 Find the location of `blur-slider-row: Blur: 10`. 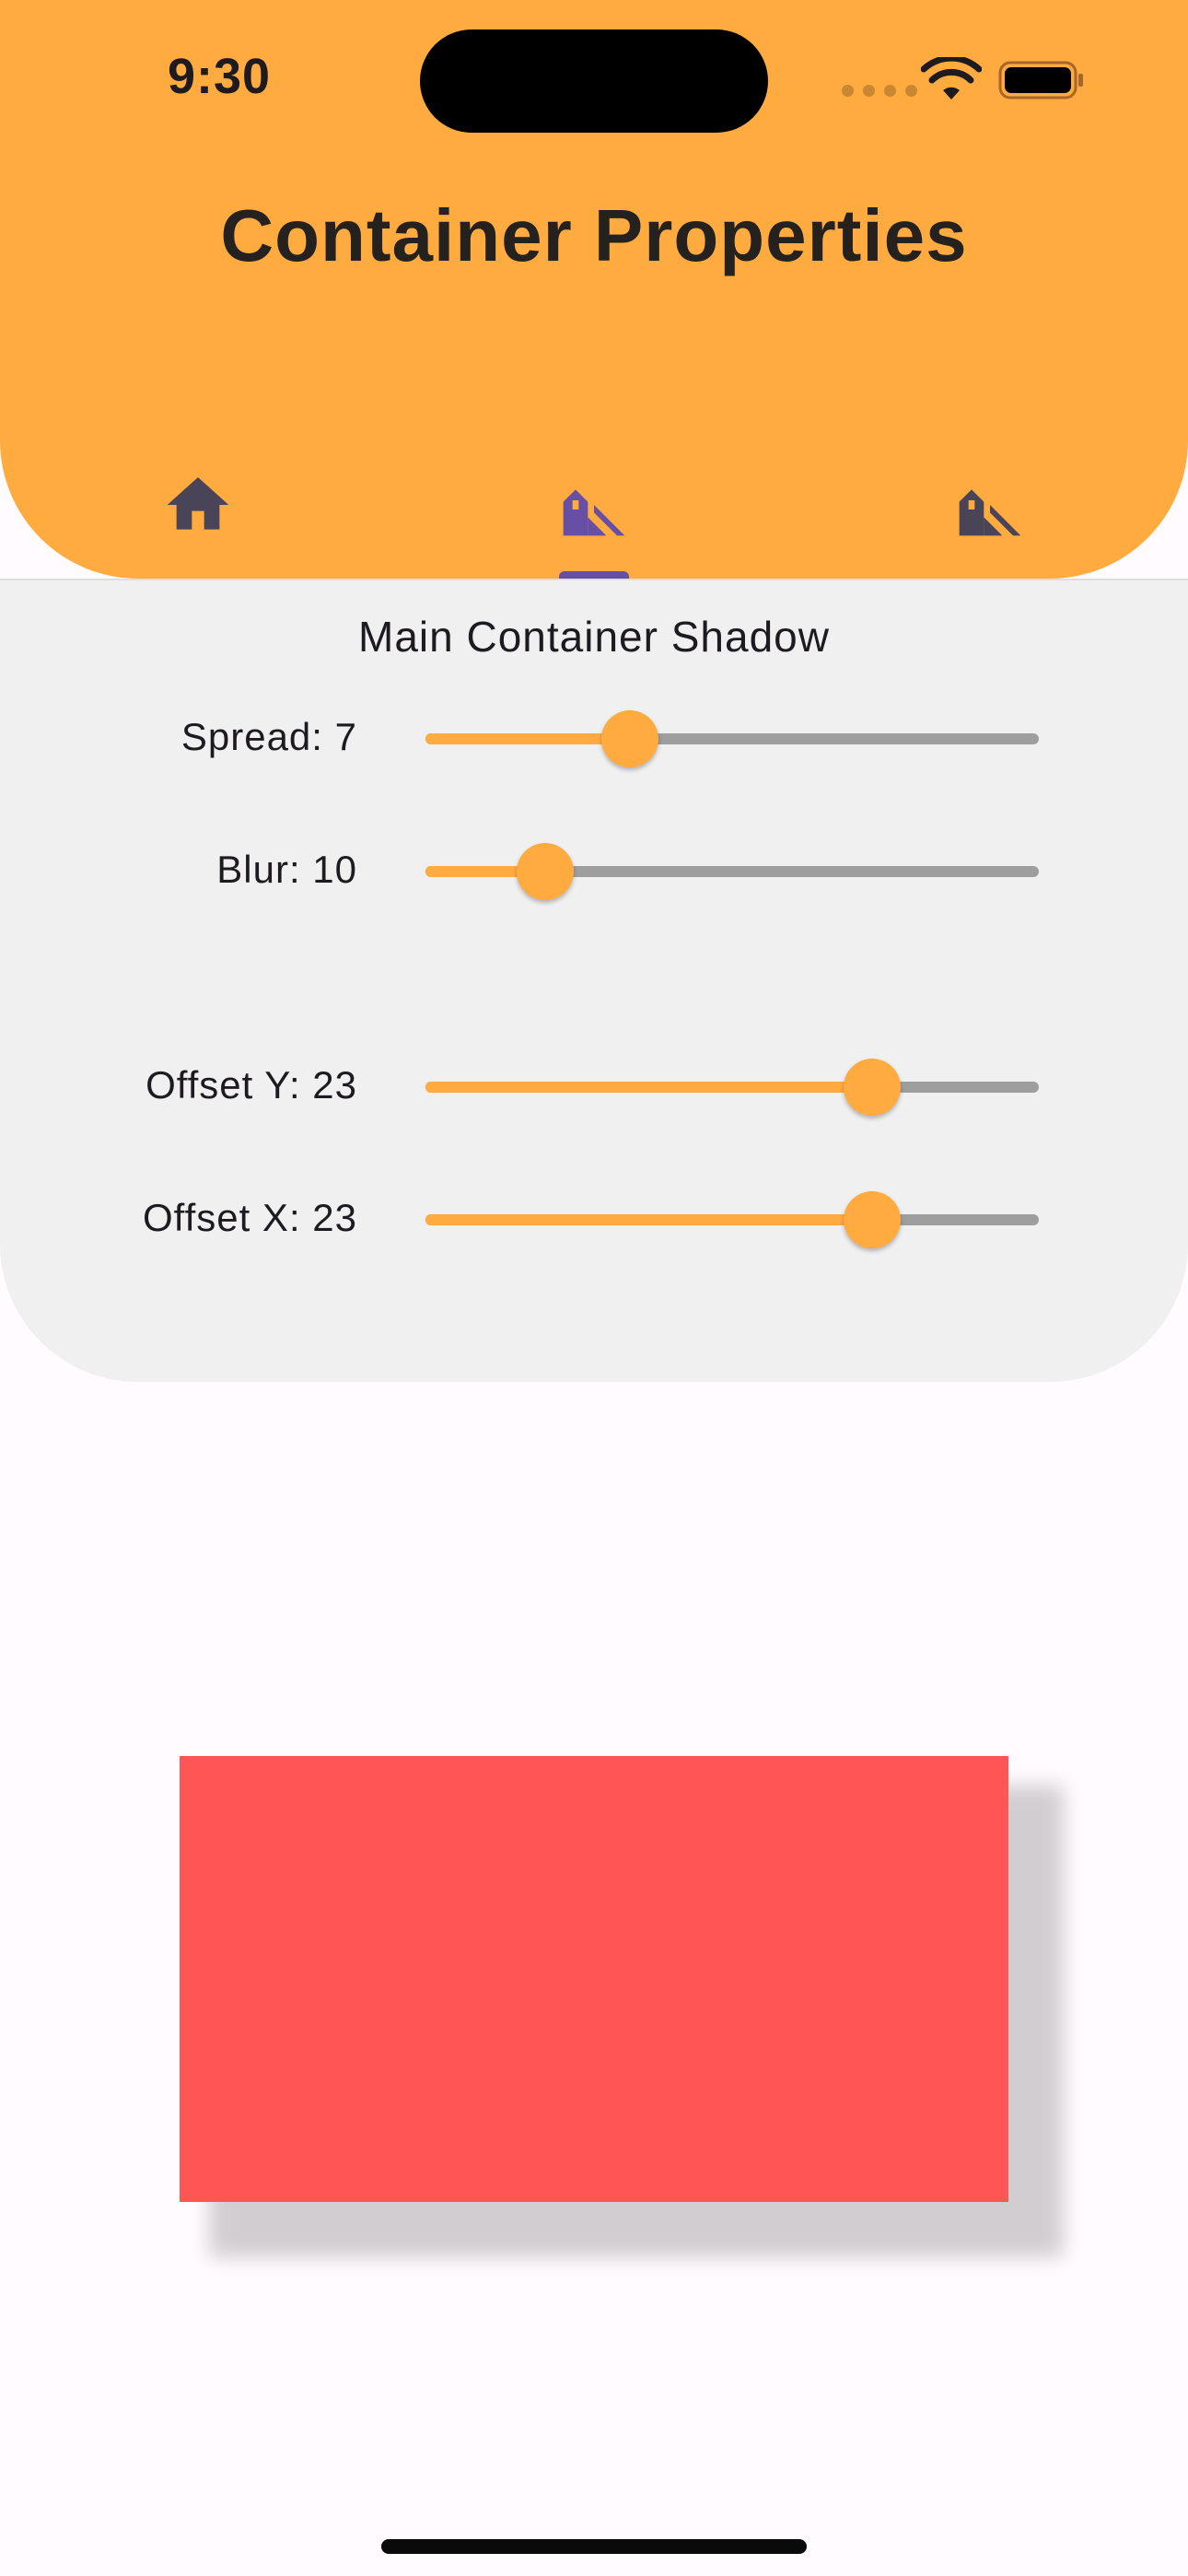

blur-slider-row: Blur: 10 is located at coordinates (594, 871).